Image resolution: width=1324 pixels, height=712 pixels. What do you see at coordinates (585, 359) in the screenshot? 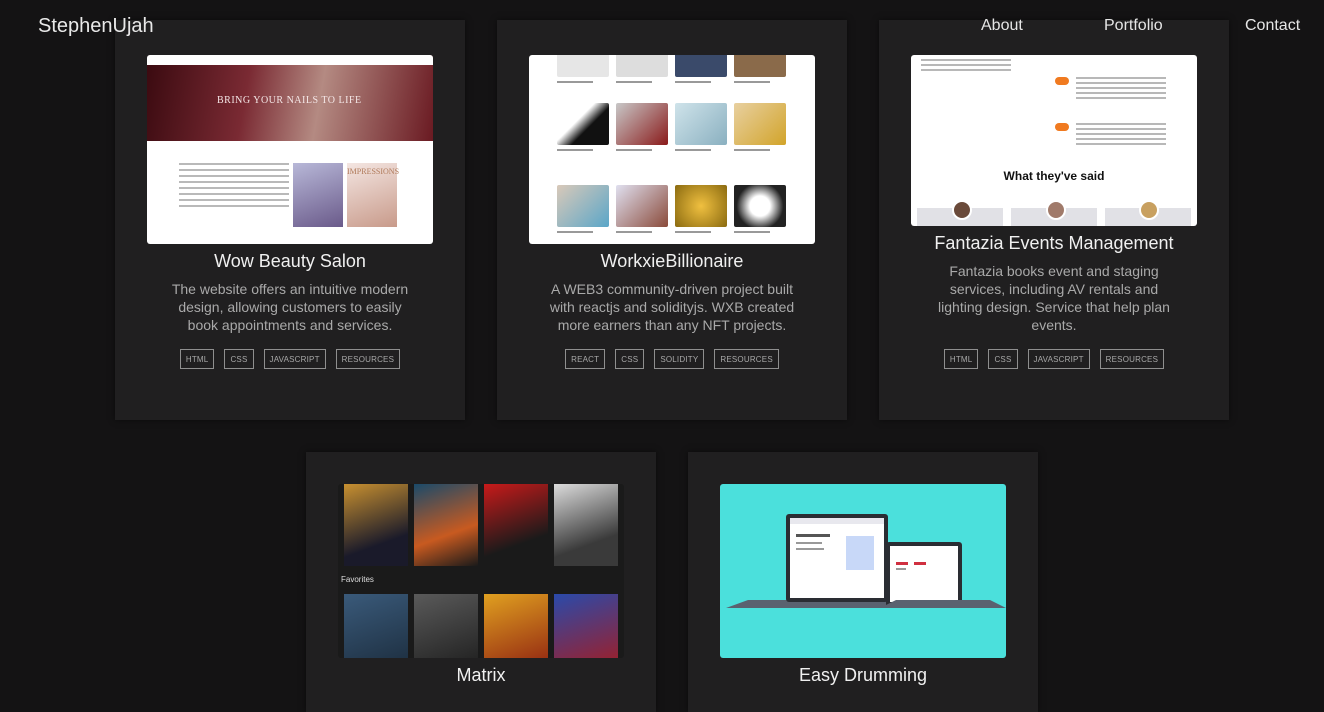
I see `tag-react: REACT` at bounding box center [585, 359].